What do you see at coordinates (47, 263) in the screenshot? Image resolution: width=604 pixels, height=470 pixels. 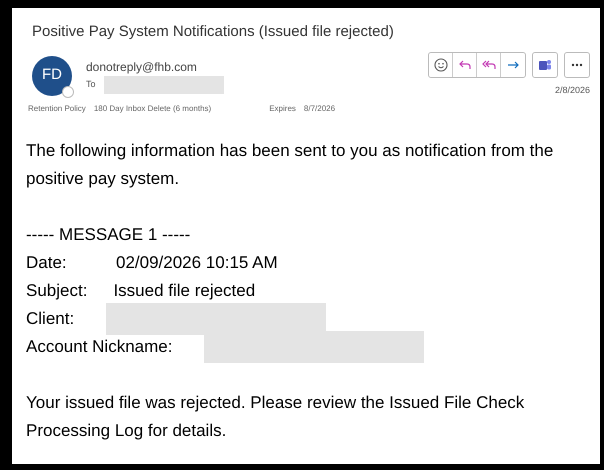 I see `field-label: Date:` at bounding box center [47, 263].